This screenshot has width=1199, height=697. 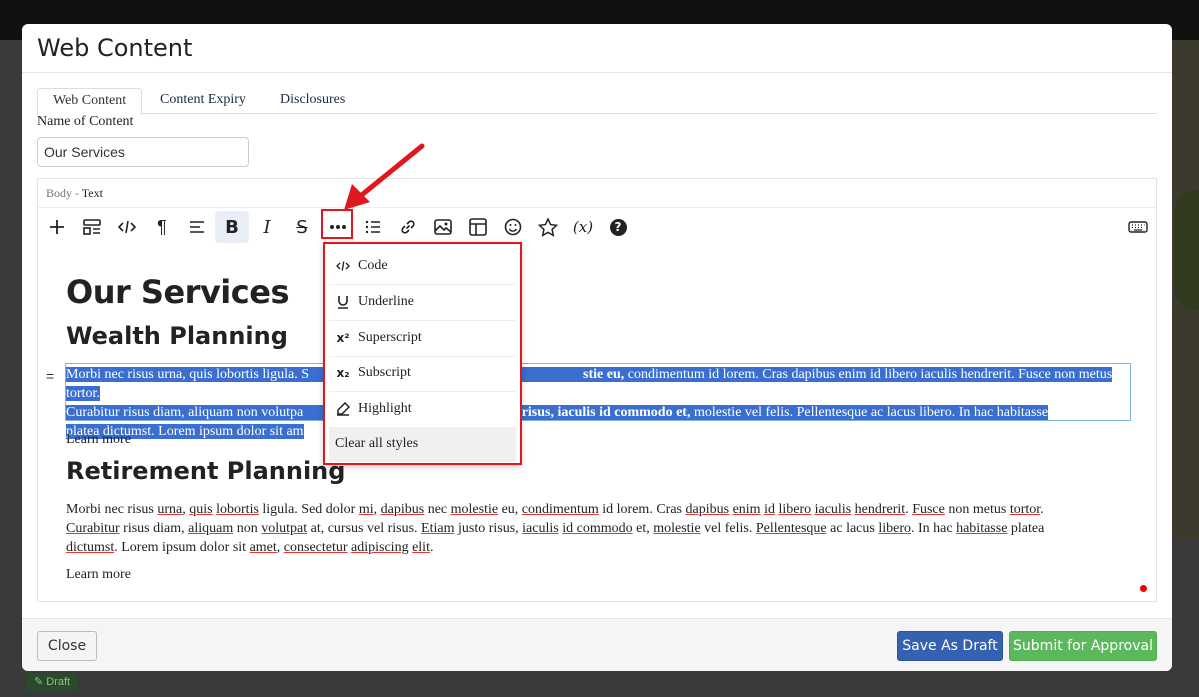 I want to click on para2-text: vel felis., so click(x=728, y=528).